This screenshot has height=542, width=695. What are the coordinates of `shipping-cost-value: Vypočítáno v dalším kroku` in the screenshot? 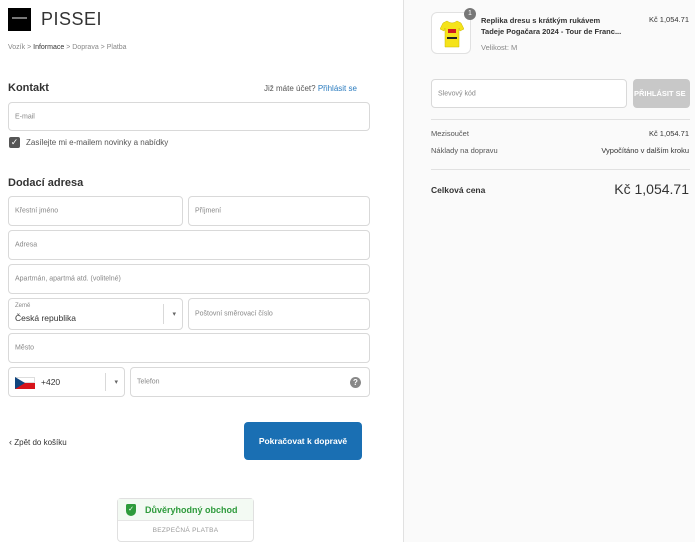 It's located at (645, 150).